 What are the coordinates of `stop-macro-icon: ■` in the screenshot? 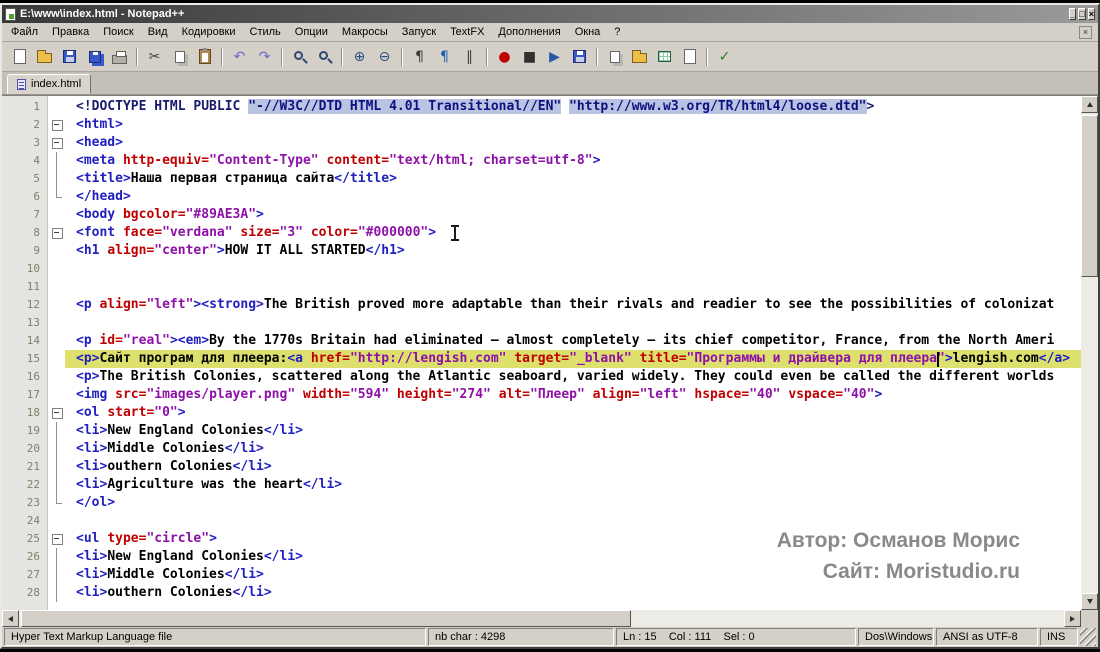 It's located at (529, 57).